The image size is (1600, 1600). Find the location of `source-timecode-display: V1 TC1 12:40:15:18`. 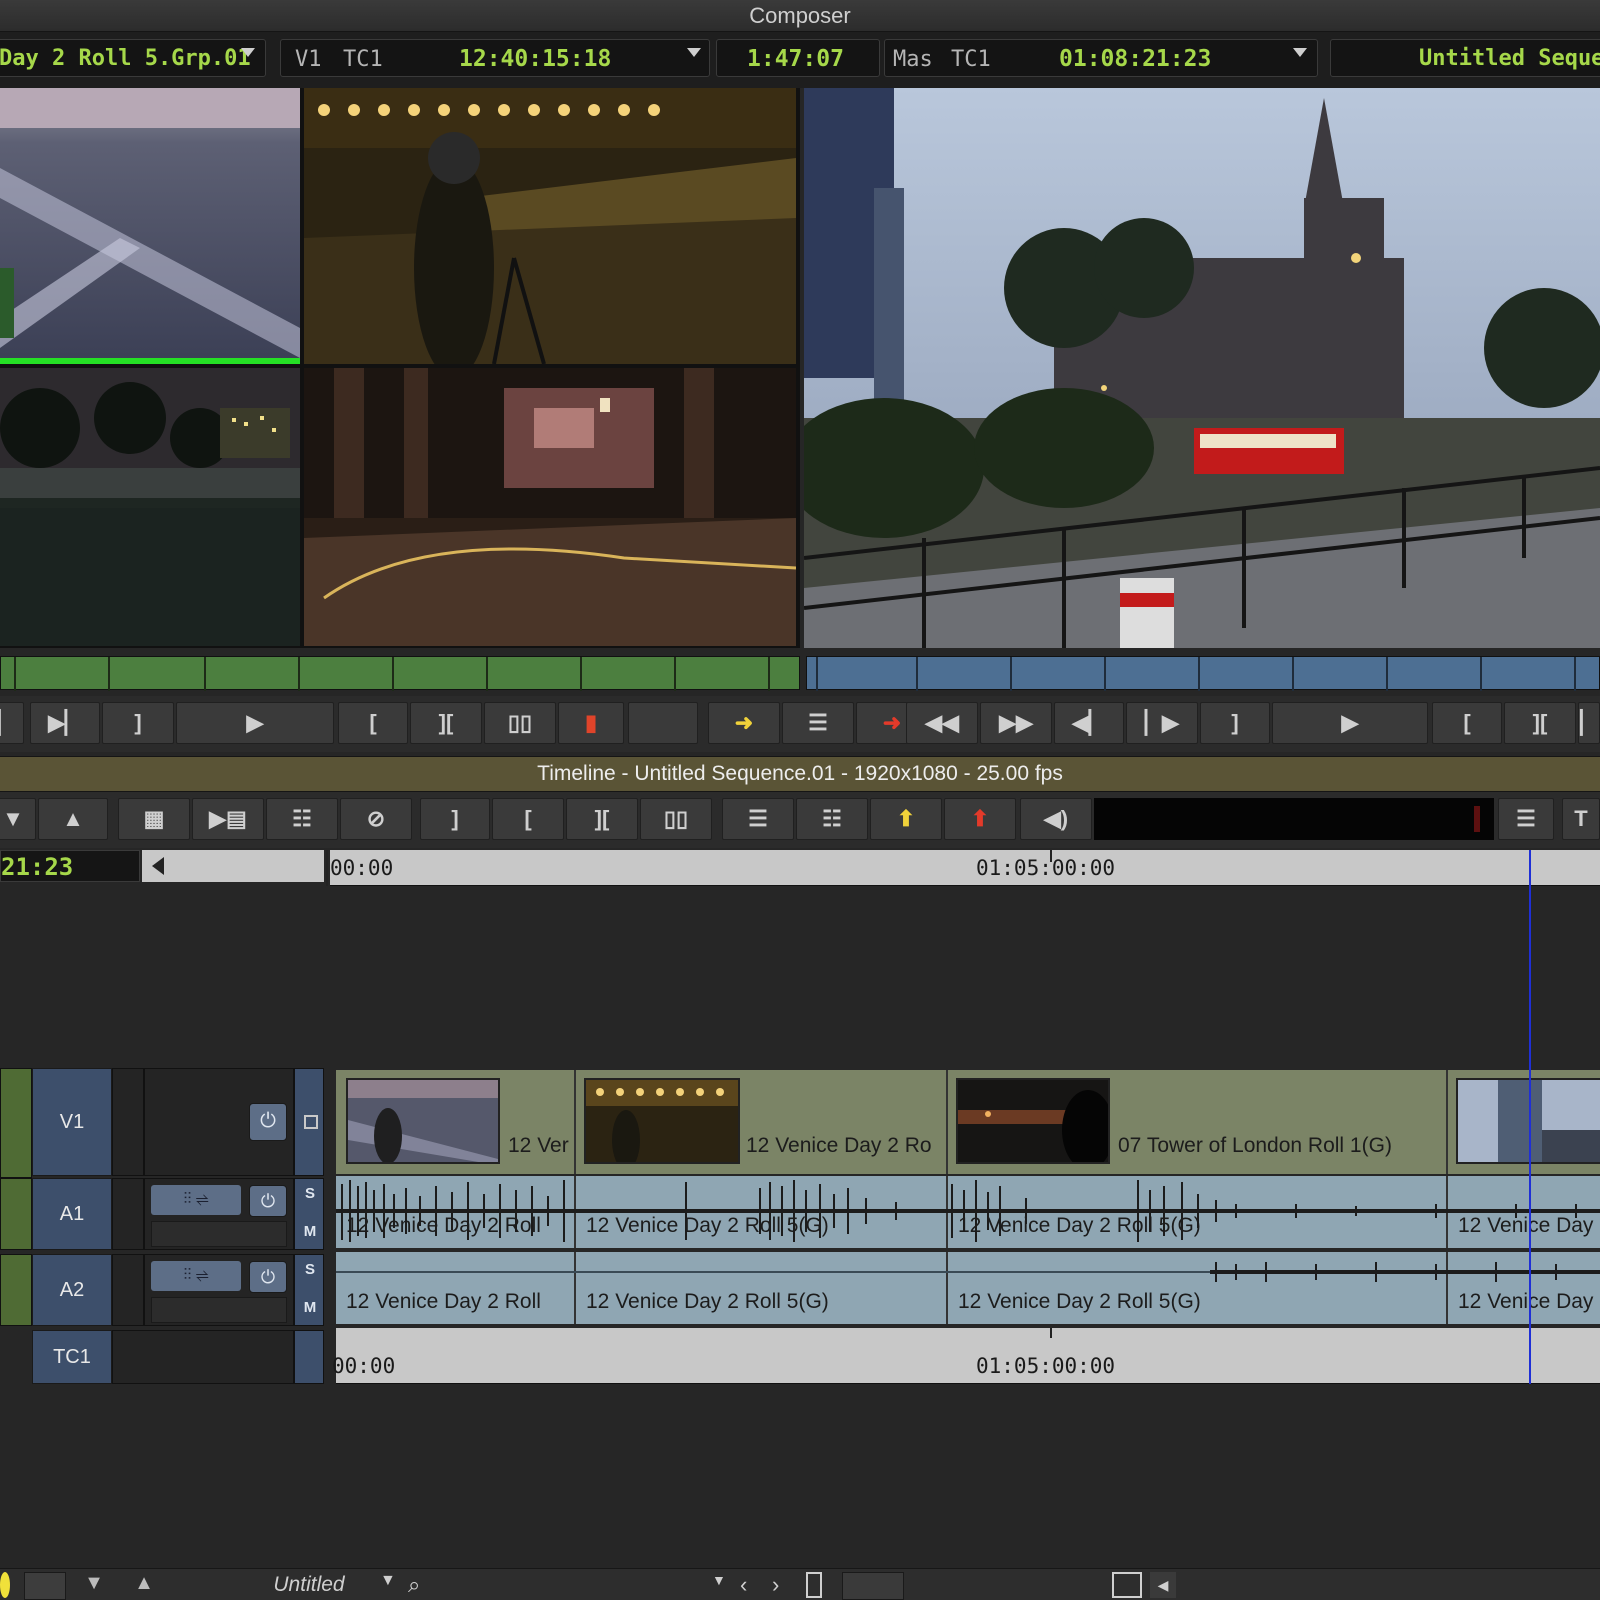

source-timecode-display: V1 TC1 12:40:15:18 is located at coordinates (495, 58).